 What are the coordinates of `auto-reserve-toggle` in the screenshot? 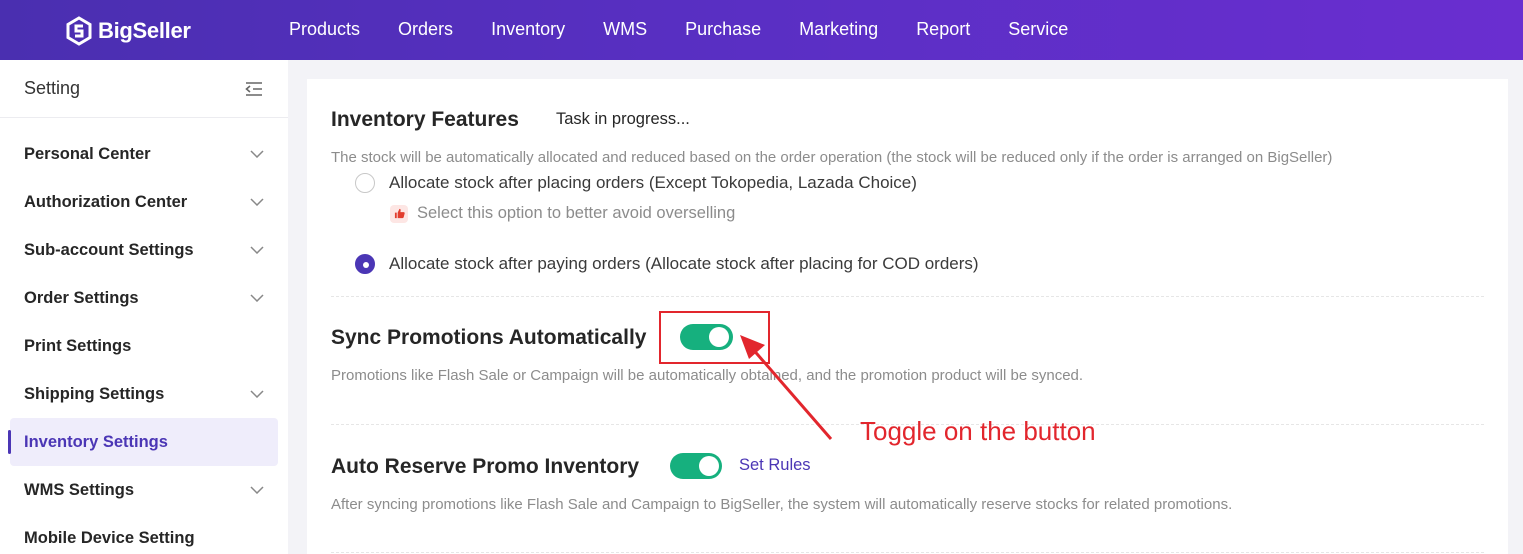 It's located at (696, 466).